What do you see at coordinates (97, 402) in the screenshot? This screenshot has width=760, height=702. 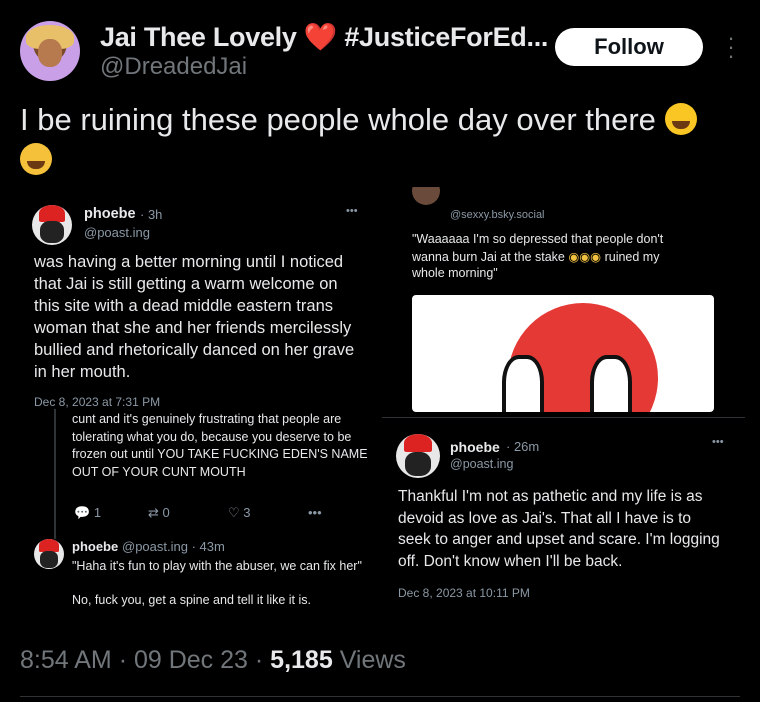 I see `card-a-timestamp: Dec 8, 2023 at 7:31 PM` at bounding box center [97, 402].